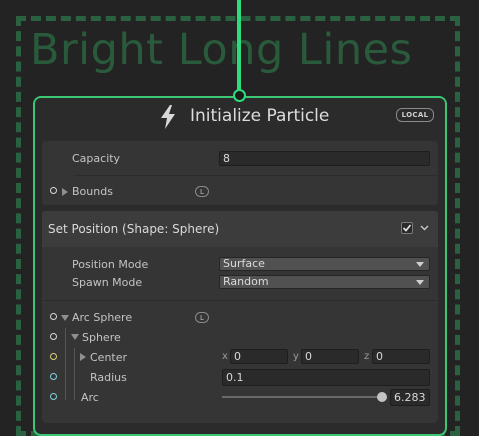 This screenshot has height=436, width=479. I want to click on flow-edge, so click(239, 48).